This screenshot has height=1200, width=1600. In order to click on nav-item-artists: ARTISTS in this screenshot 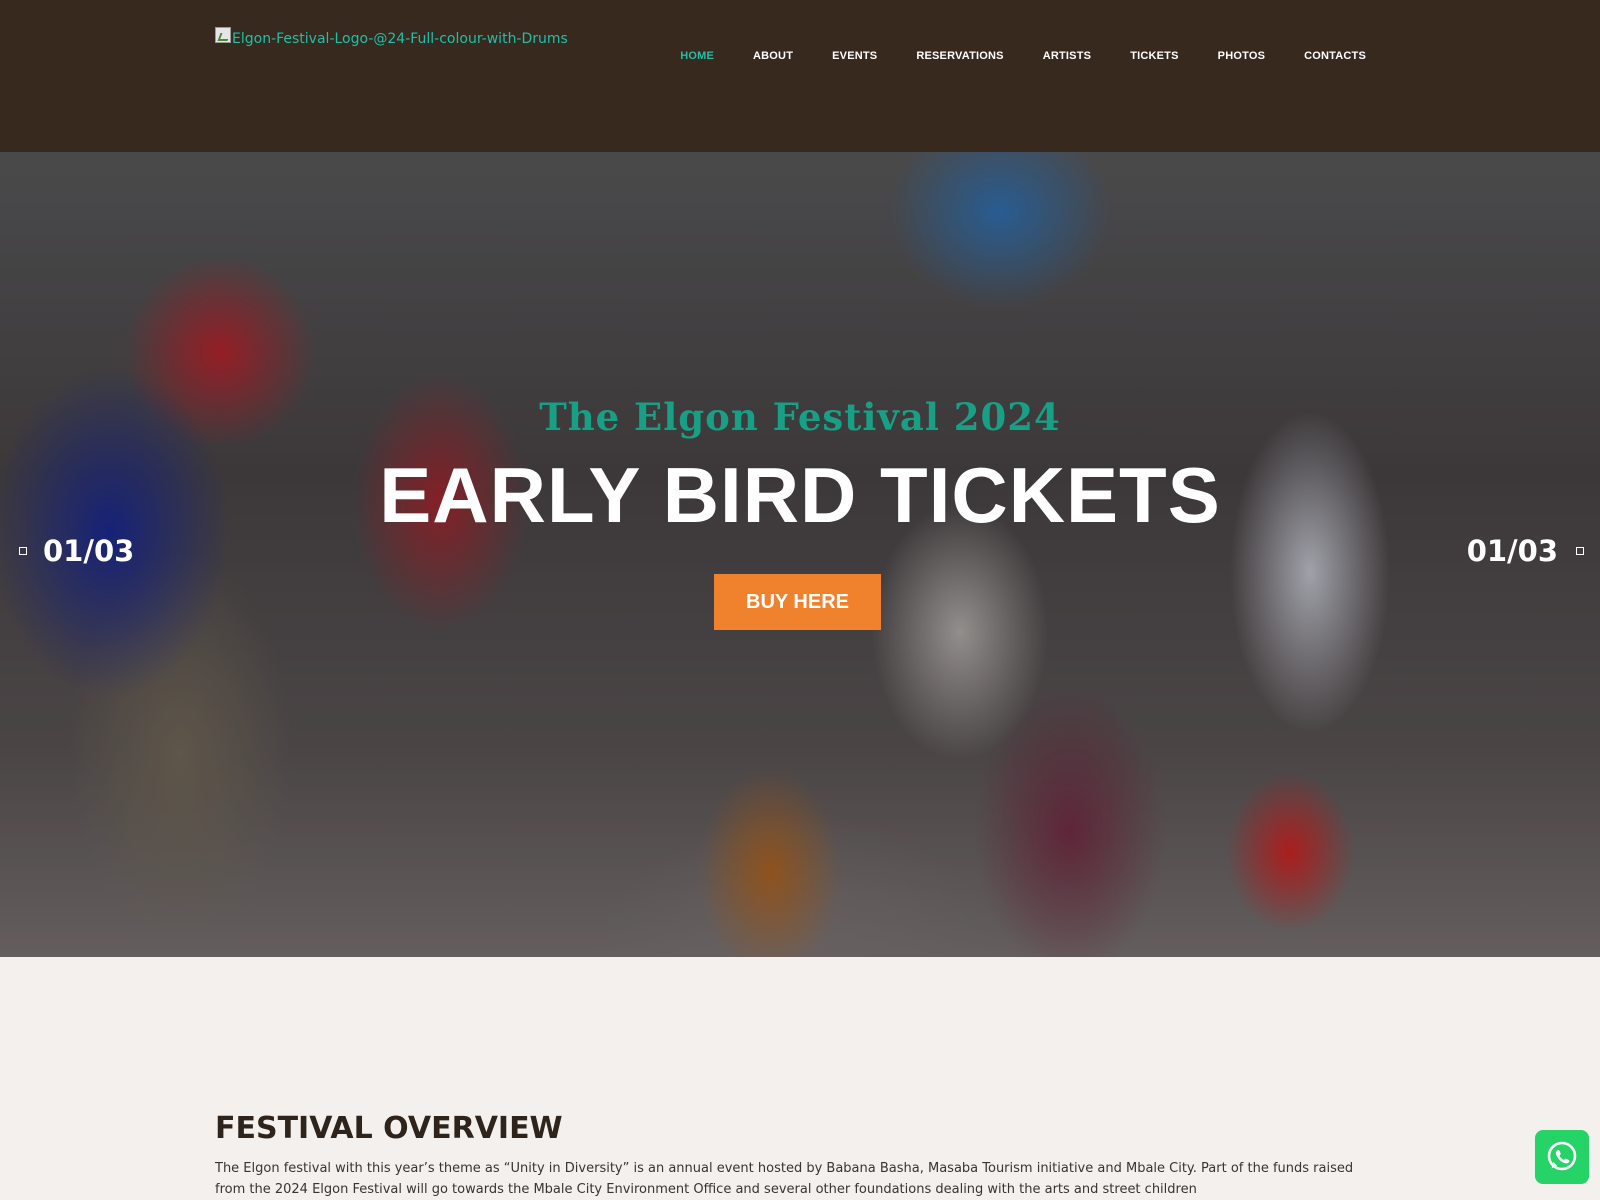, I will do `click(1067, 56)`.